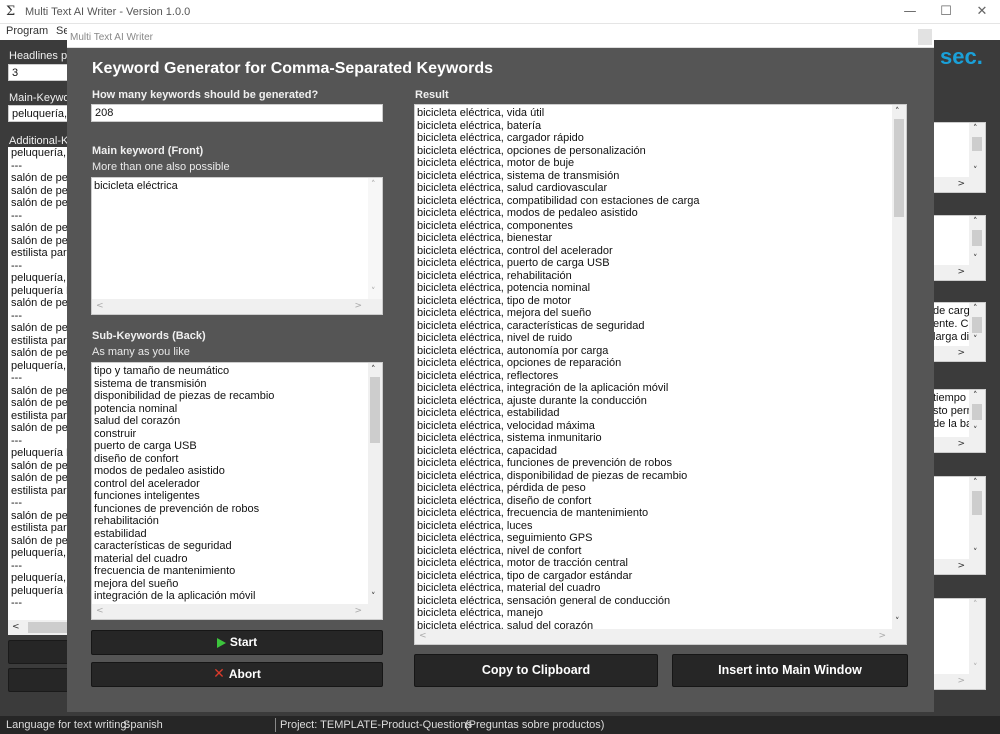 The height and width of the screenshot is (734, 1000). I want to click on main-keyword-input: peluquería, c, so click(39, 113).